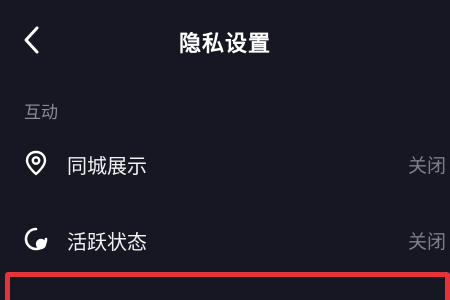 This screenshot has height=300, width=450. What do you see at coordinates (41, 113) in the screenshot?
I see `section-label-interaction: 互动` at bounding box center [41, 113].